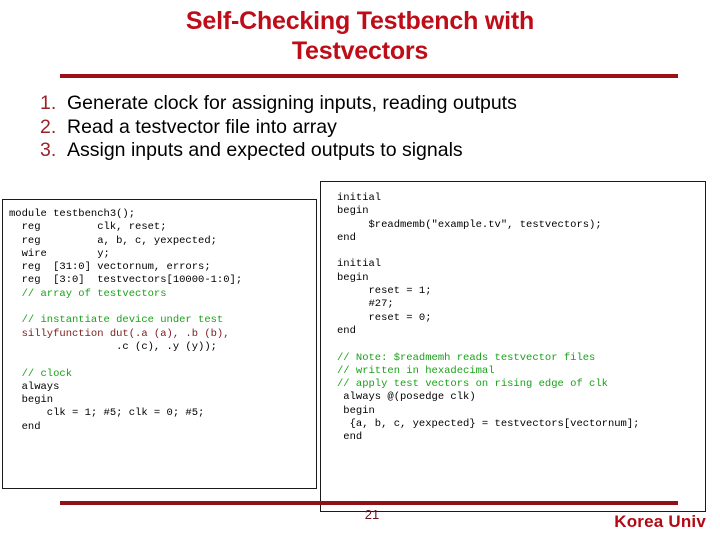 The height and width of the screenshot is (540, 720). Describe the element at coordinates (369, 76) in the screenshot. I see `title-divider` at that location.